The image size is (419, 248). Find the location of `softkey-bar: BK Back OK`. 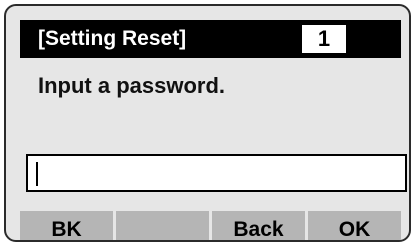

softkey-bar: BK Back OK is located at coordinates (210, 225).